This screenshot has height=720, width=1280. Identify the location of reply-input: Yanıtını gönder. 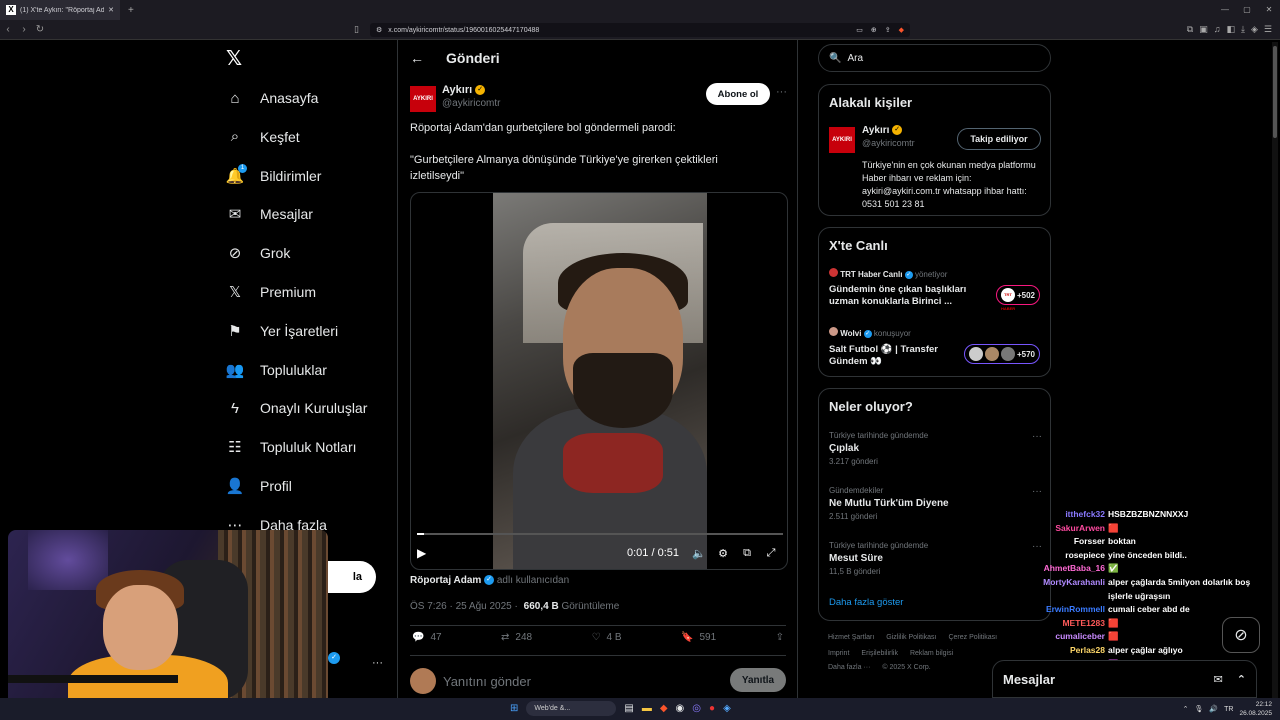
(487, 681).